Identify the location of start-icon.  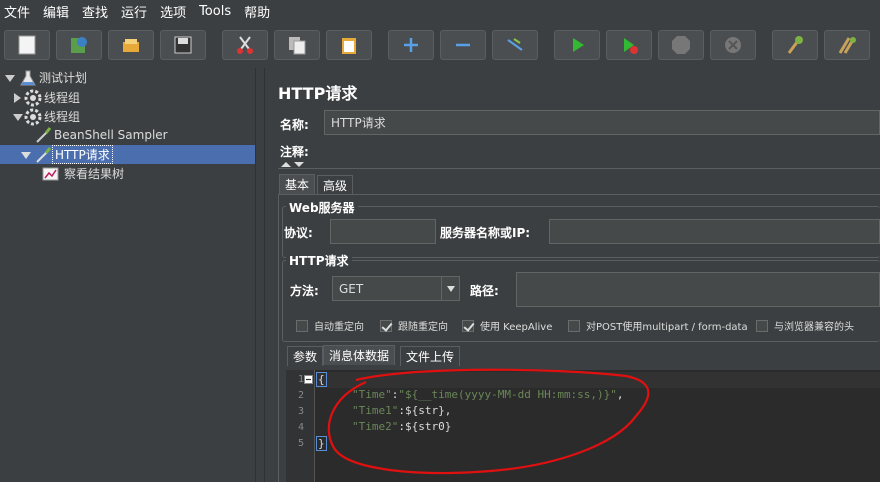
(578, 45).